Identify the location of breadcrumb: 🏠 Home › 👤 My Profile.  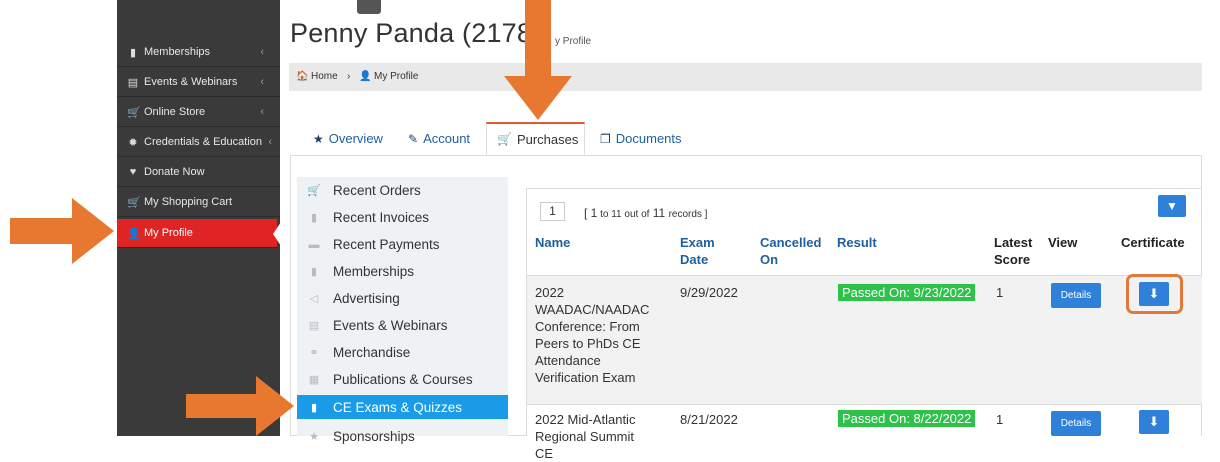
(745, 77).